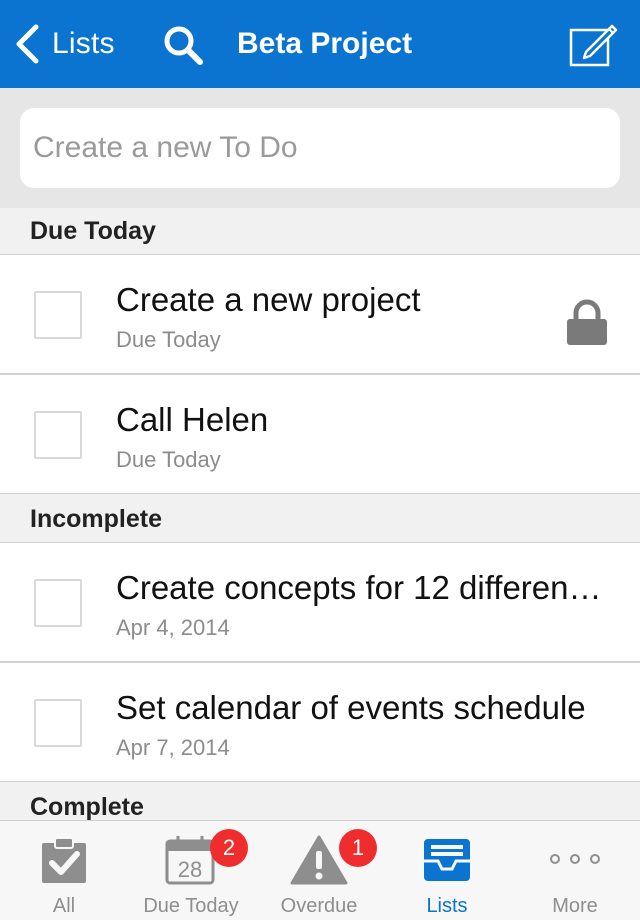 The height and width of the screenshot is (920, 640). I want to click on tab-all: All, so click(64, 870).